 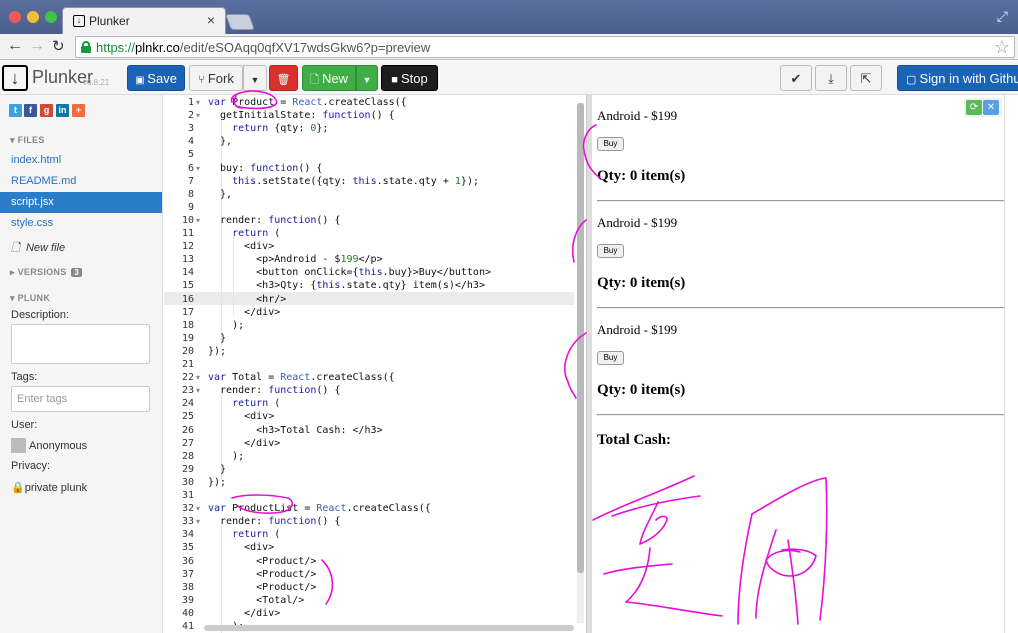 I want to click on new-options-button: ▼, so click(x=367, y=78).